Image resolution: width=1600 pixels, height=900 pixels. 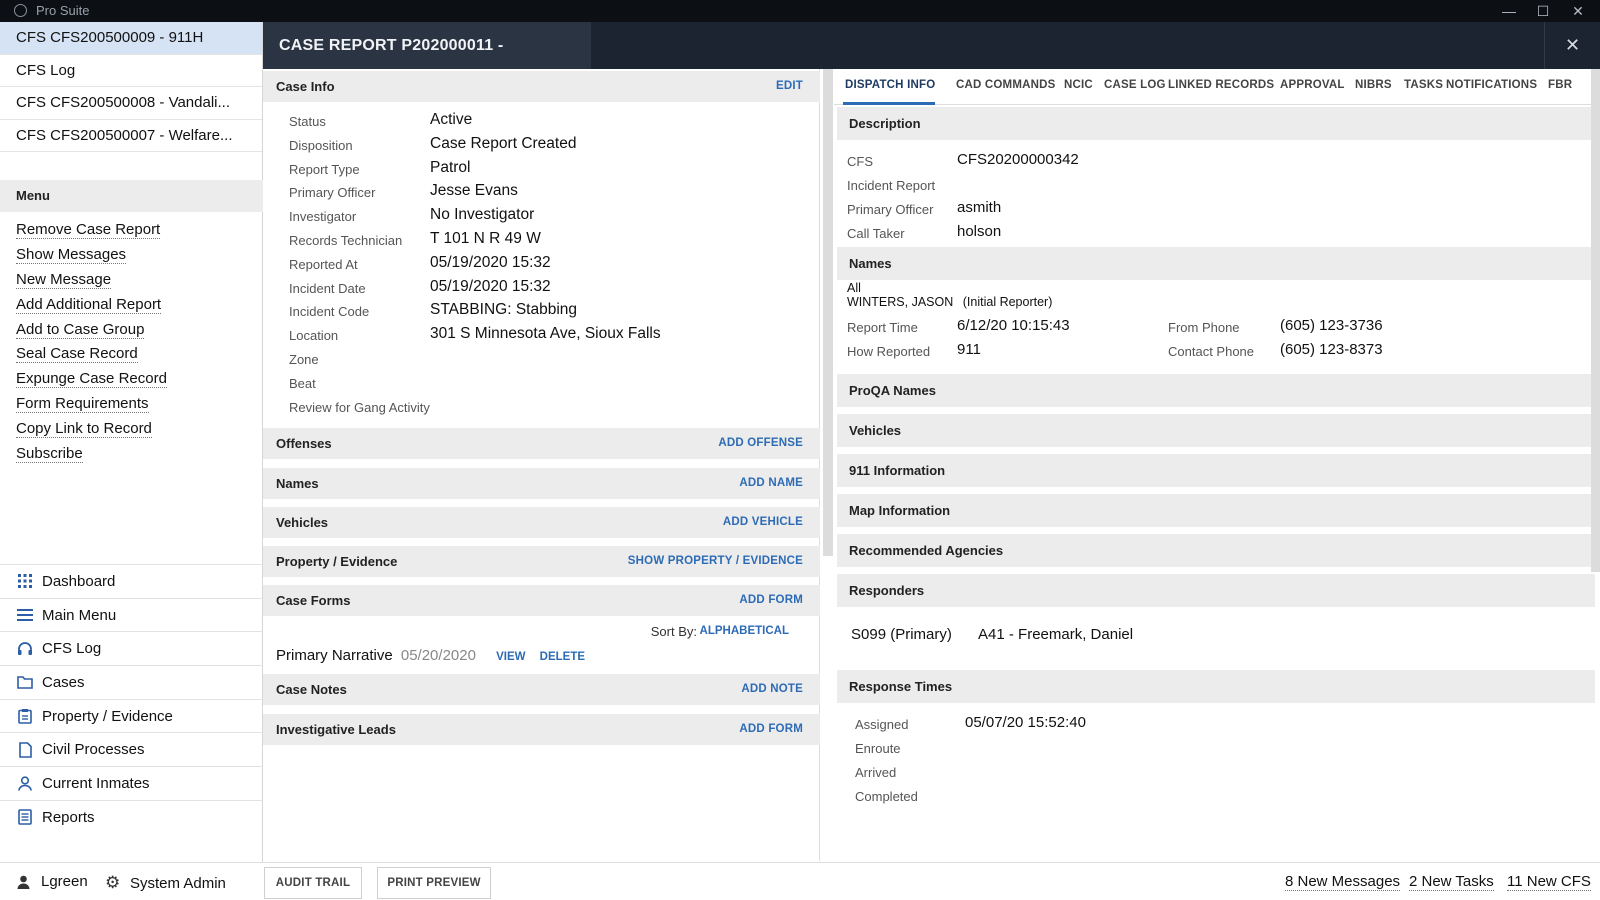 I want to click on open-item-cfs-log: CFS Log, so click(x=131, y=71).